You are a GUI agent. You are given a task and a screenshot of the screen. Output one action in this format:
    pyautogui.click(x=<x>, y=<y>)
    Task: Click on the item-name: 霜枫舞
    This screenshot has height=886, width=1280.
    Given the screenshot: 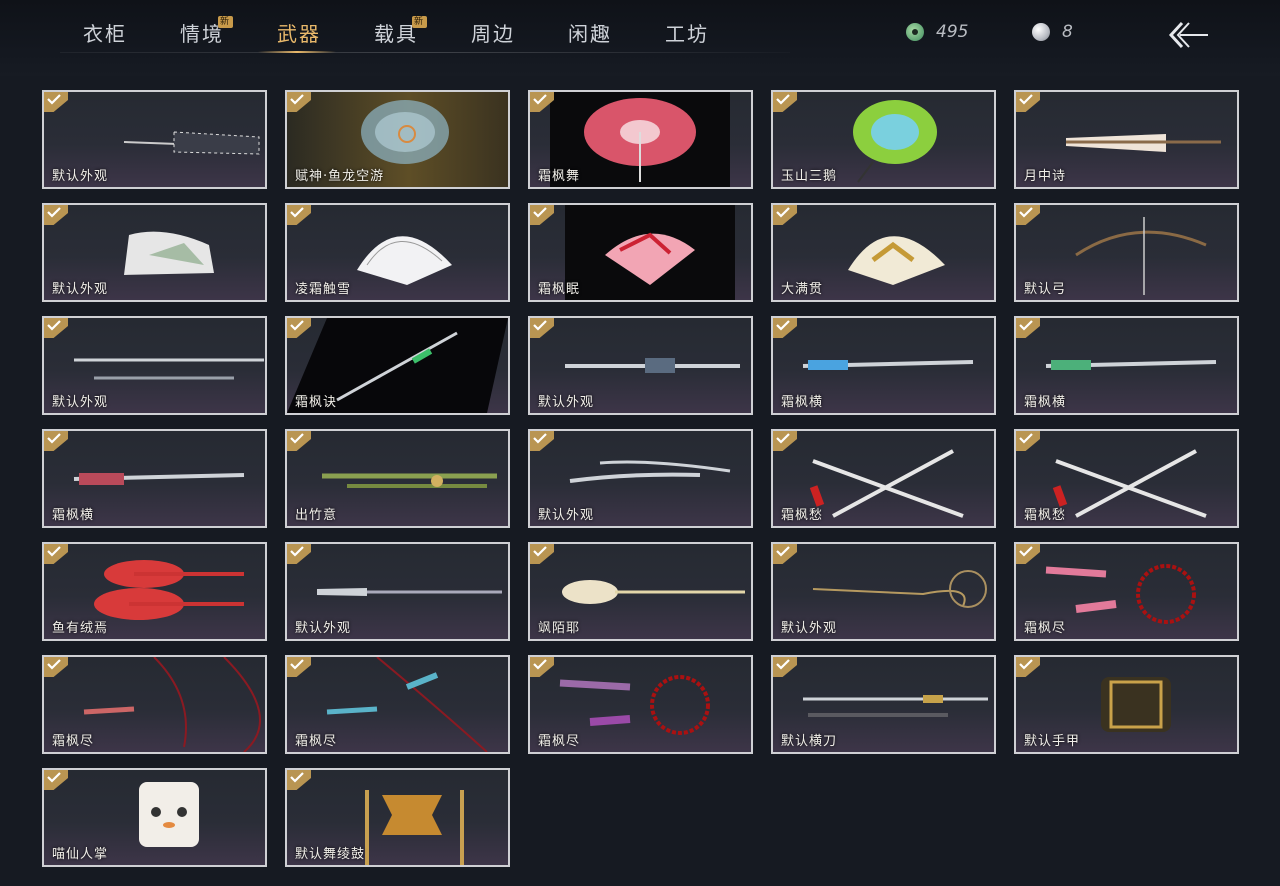 What is the action you would take?
    pyautogui.click(x=559, y=176)
    